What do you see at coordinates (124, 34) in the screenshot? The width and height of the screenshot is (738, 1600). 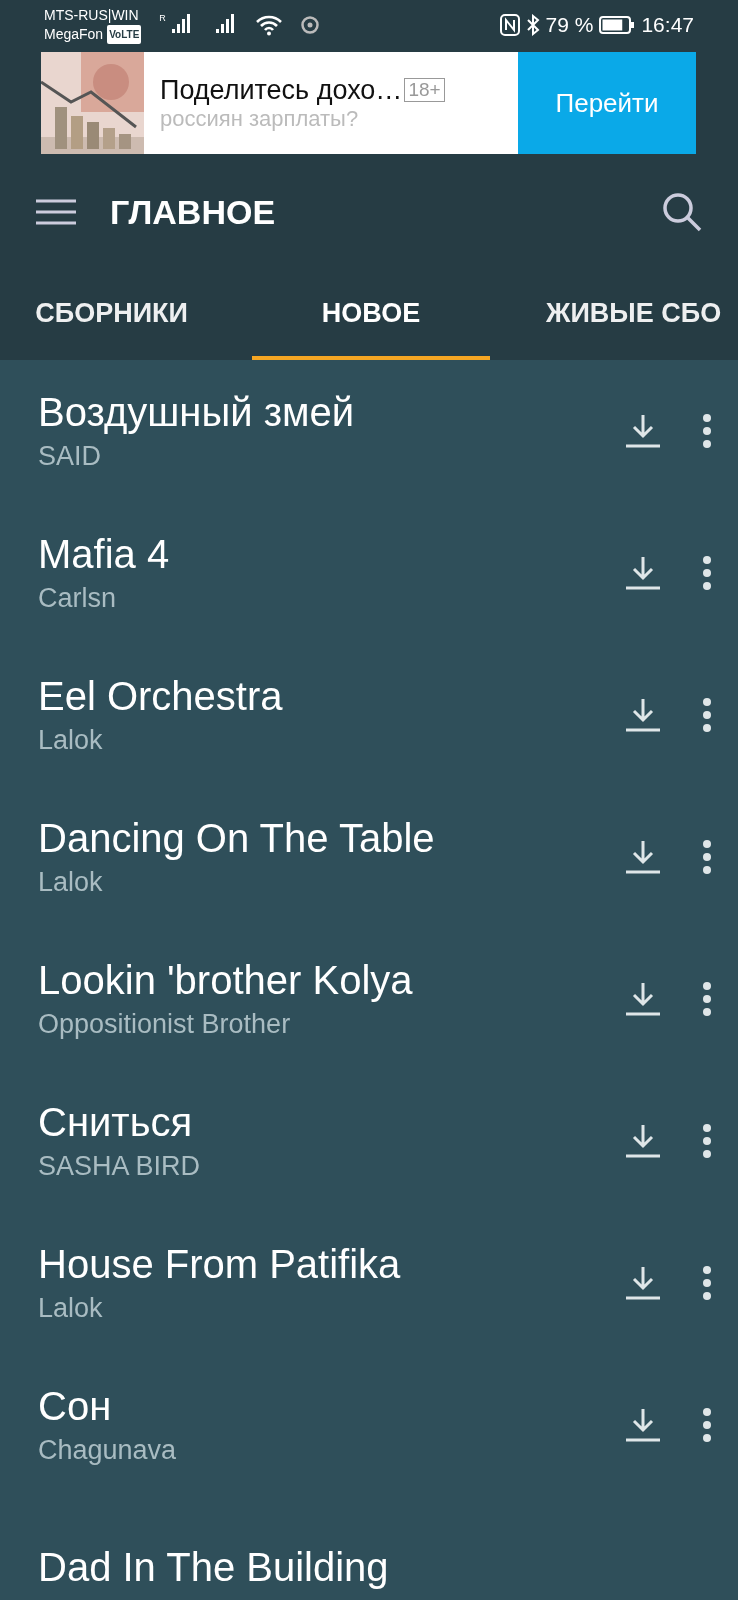 I see `volte-badge: VoLTE` at bounding box center [124, 34].